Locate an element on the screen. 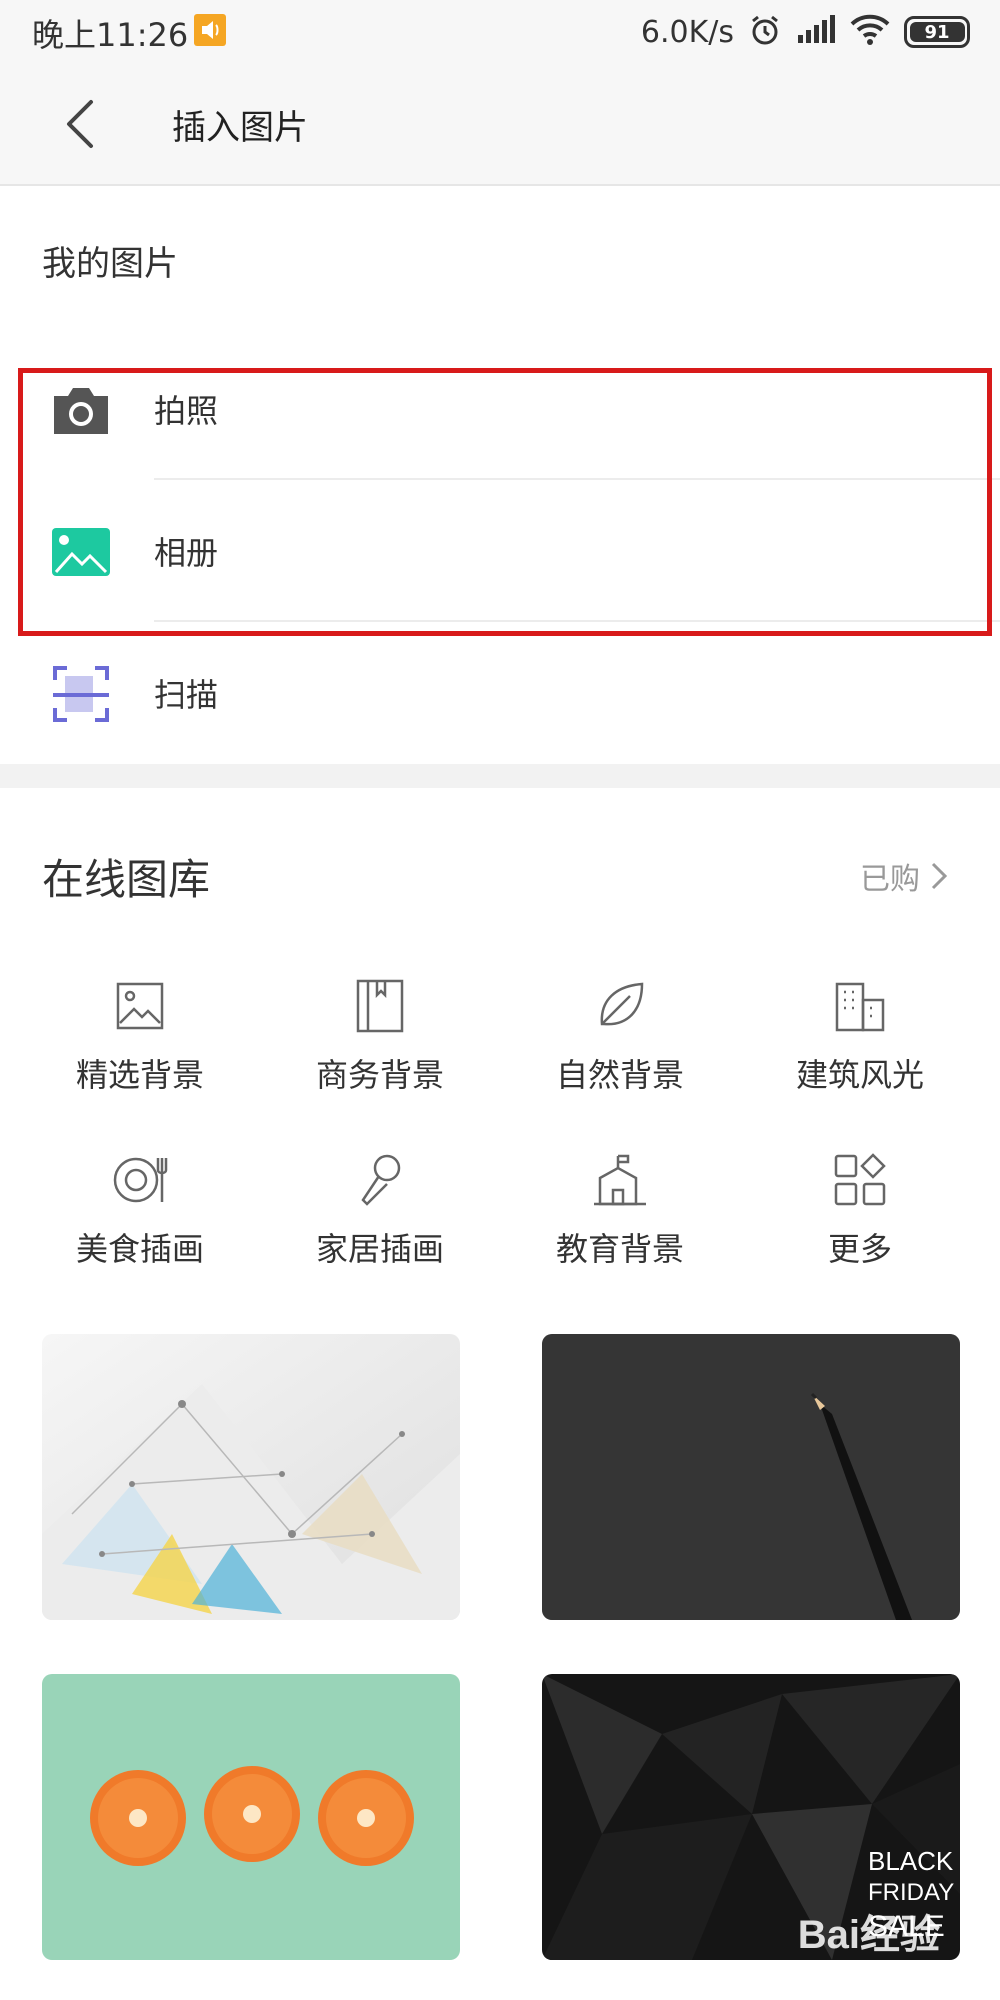  category-label: 精选背景 is located at coordinates (139, 1075).